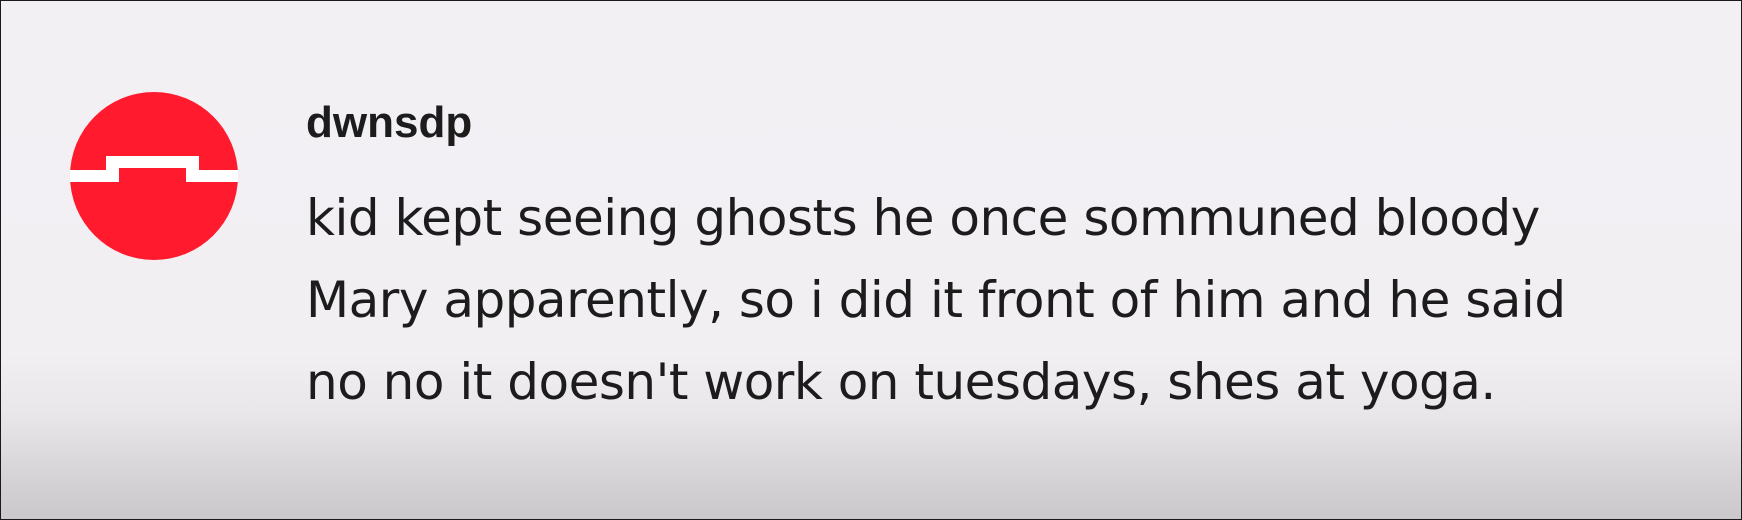 Image resolution: width=1742 pixels, height=520 pixels. I want to click on avatar, so click(154, 176).